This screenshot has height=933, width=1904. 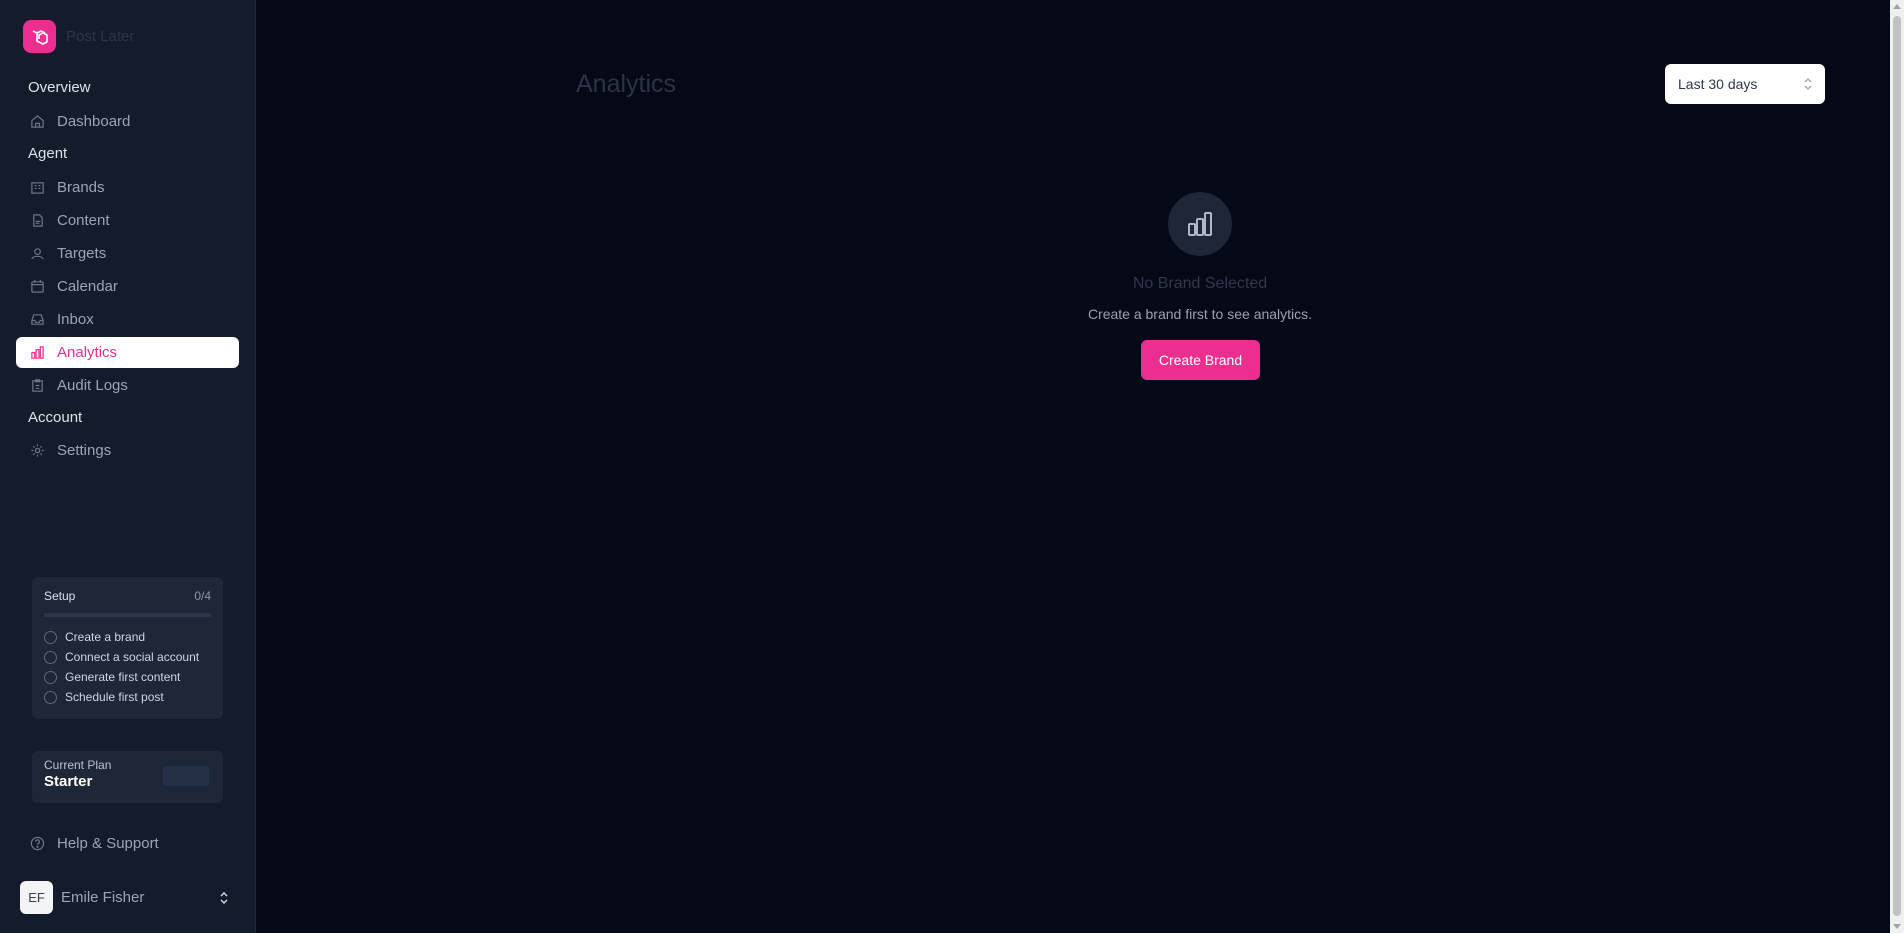 I want to click on brand-header: Post Later, so click(x=78, y=36).